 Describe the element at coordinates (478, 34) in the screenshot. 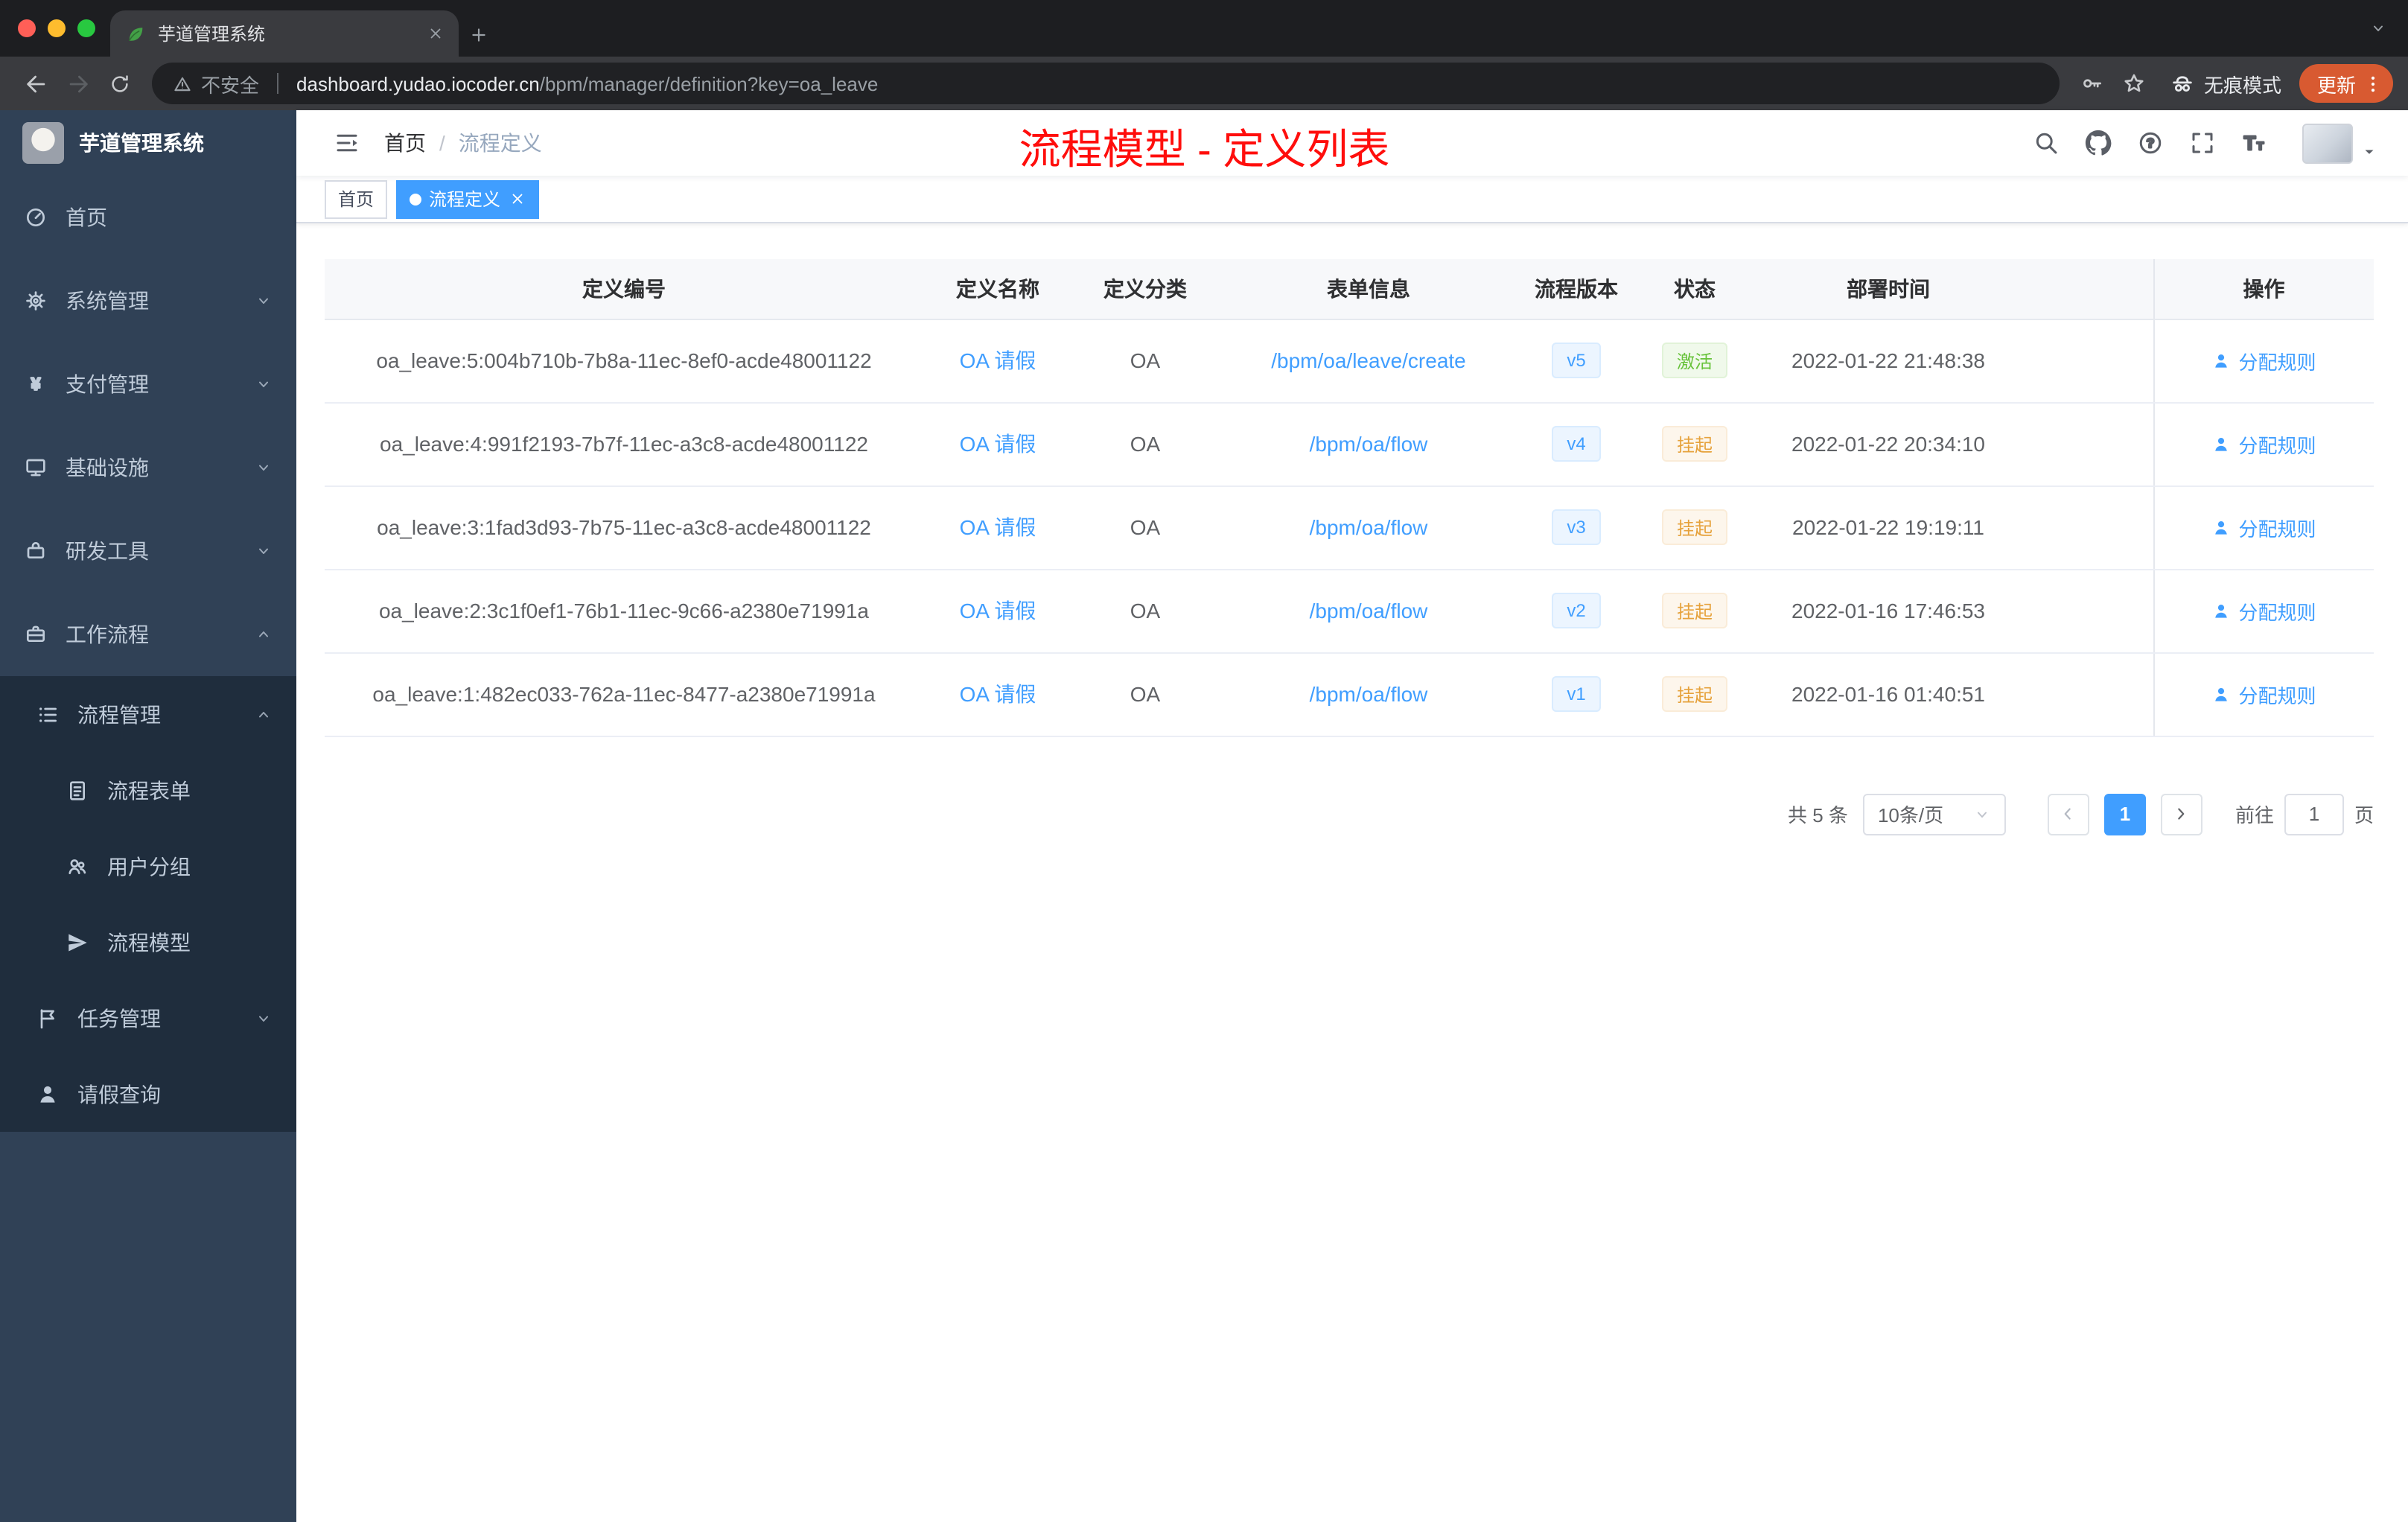

I see `new-tab-button` at that location.